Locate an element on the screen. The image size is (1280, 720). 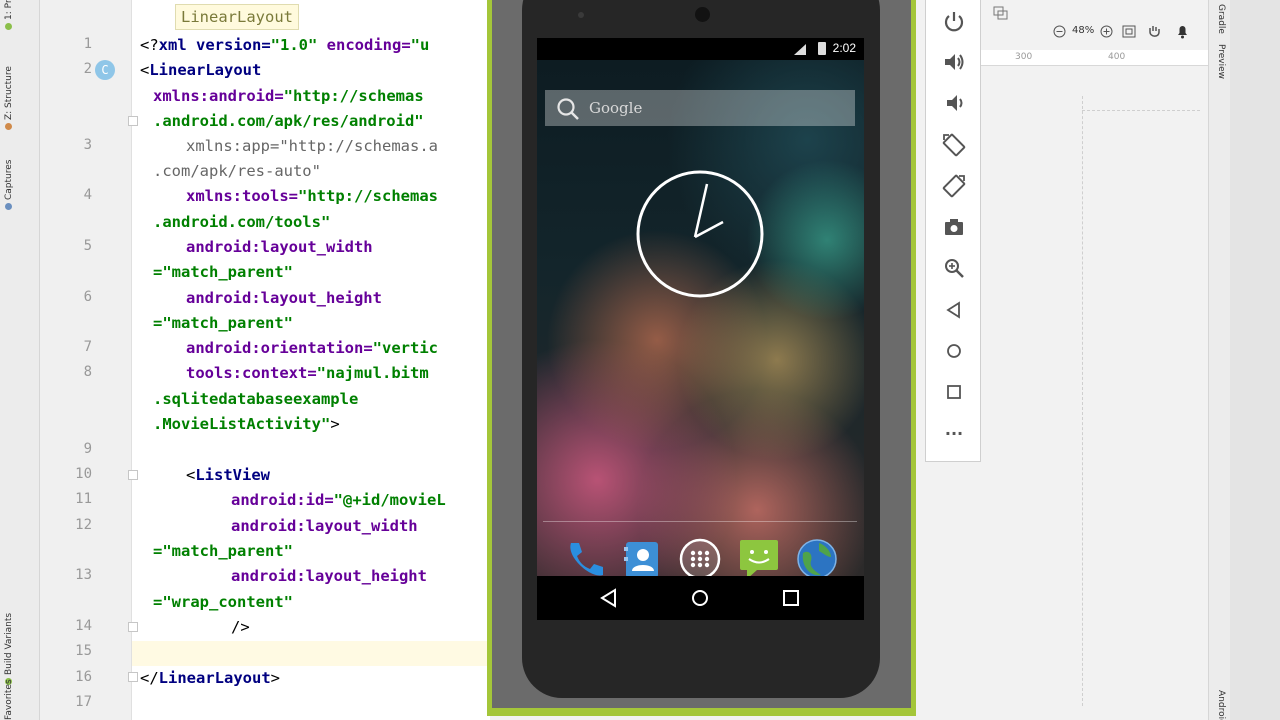
contacts-icon is located at coordinates (642, 559).